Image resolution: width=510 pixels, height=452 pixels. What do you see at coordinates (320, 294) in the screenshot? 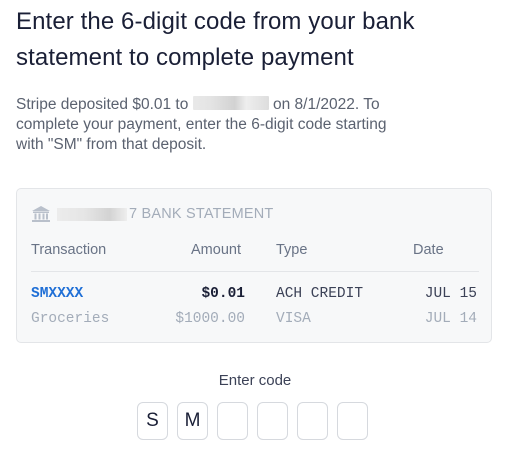
I see `row-type: ACH CREDIT` at bounding box center [320, 294].